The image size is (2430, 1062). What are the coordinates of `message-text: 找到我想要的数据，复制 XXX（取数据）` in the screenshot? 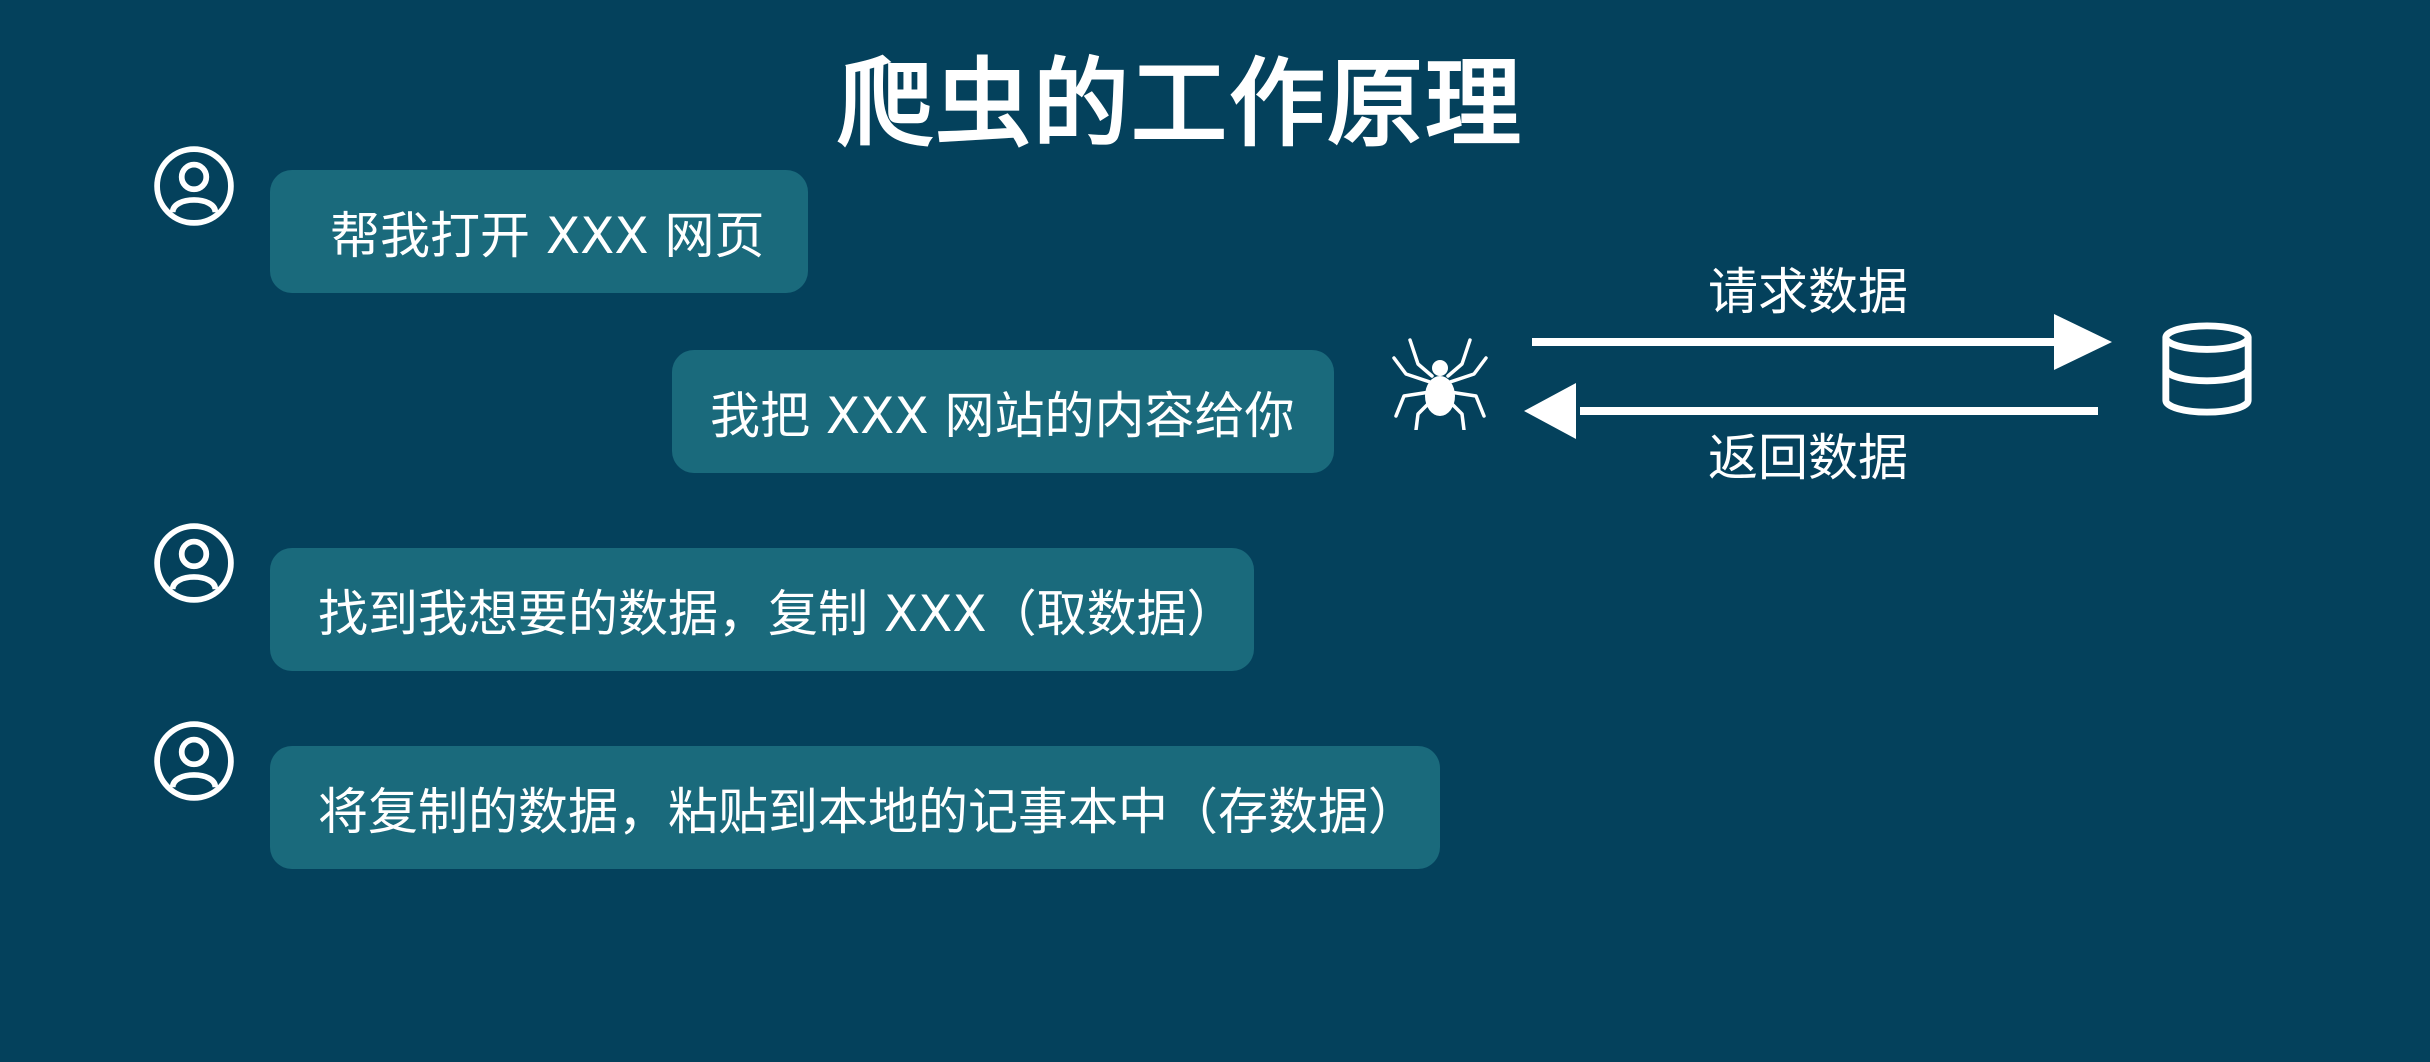 It's located at (777, 613).